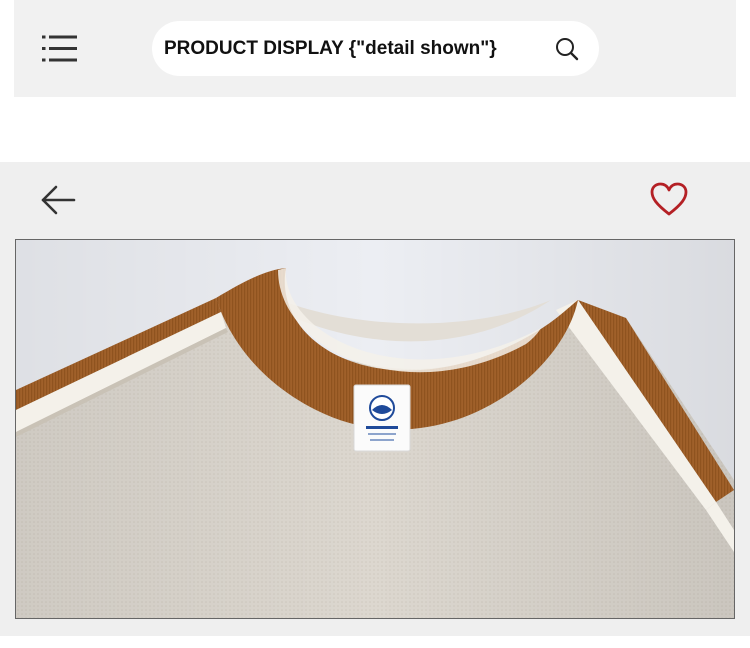 This screenshot has height=648, width=750. I want to click on top-header: PRODUCT DISPLAY {"detail shown"}, so click(375, 48).